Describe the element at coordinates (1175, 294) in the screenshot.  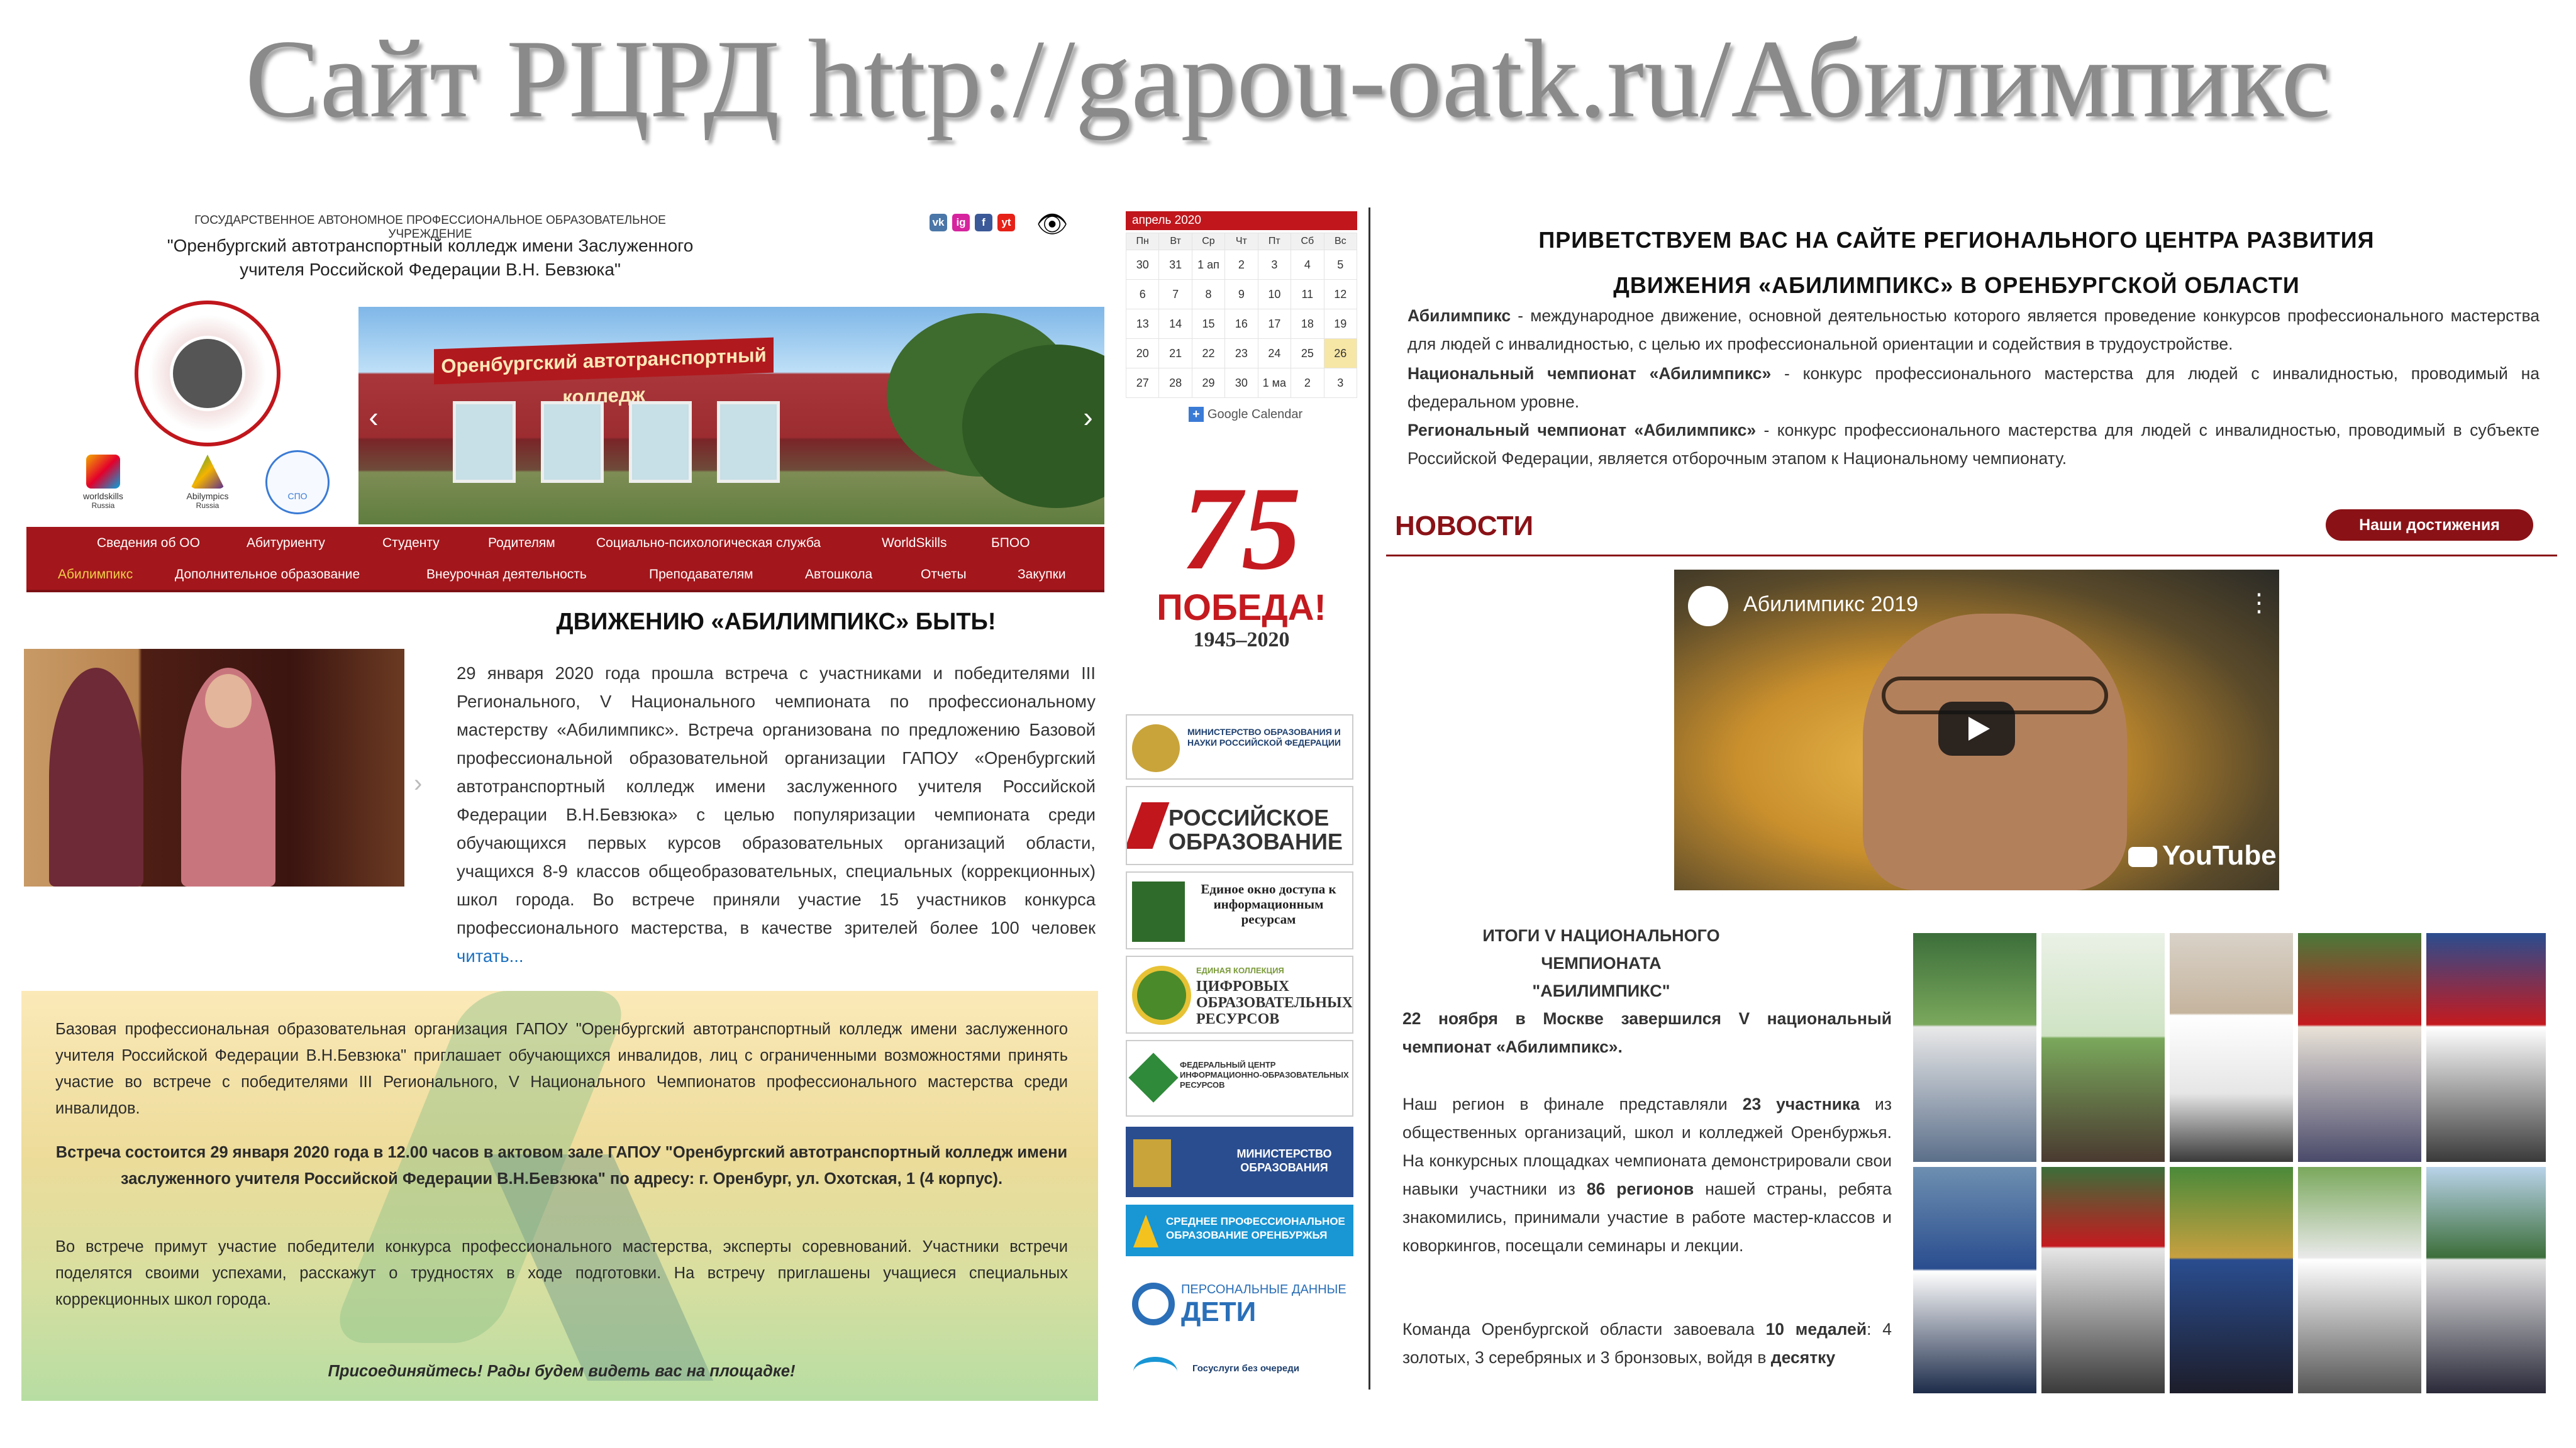
I see `calendar-day: 7` at that location.